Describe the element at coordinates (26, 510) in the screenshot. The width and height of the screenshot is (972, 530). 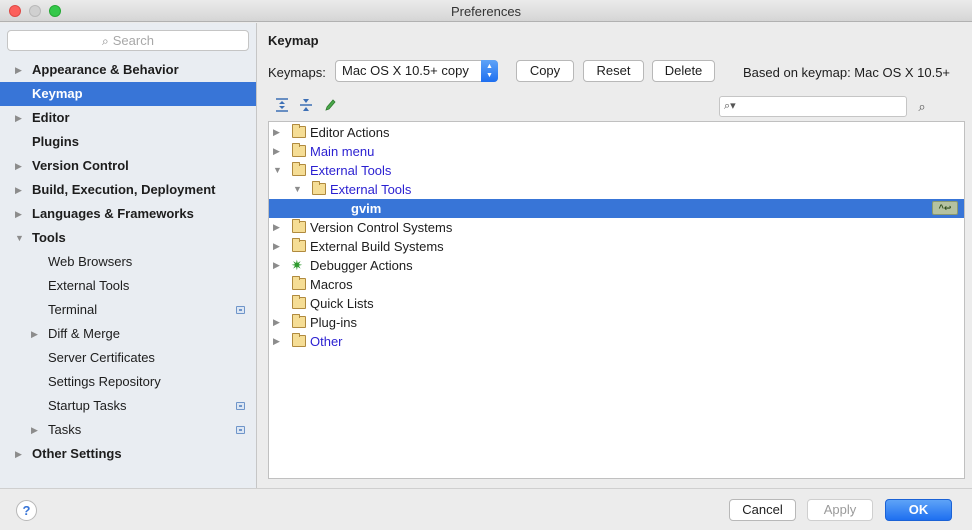
I see `help-button: ?` at that location.